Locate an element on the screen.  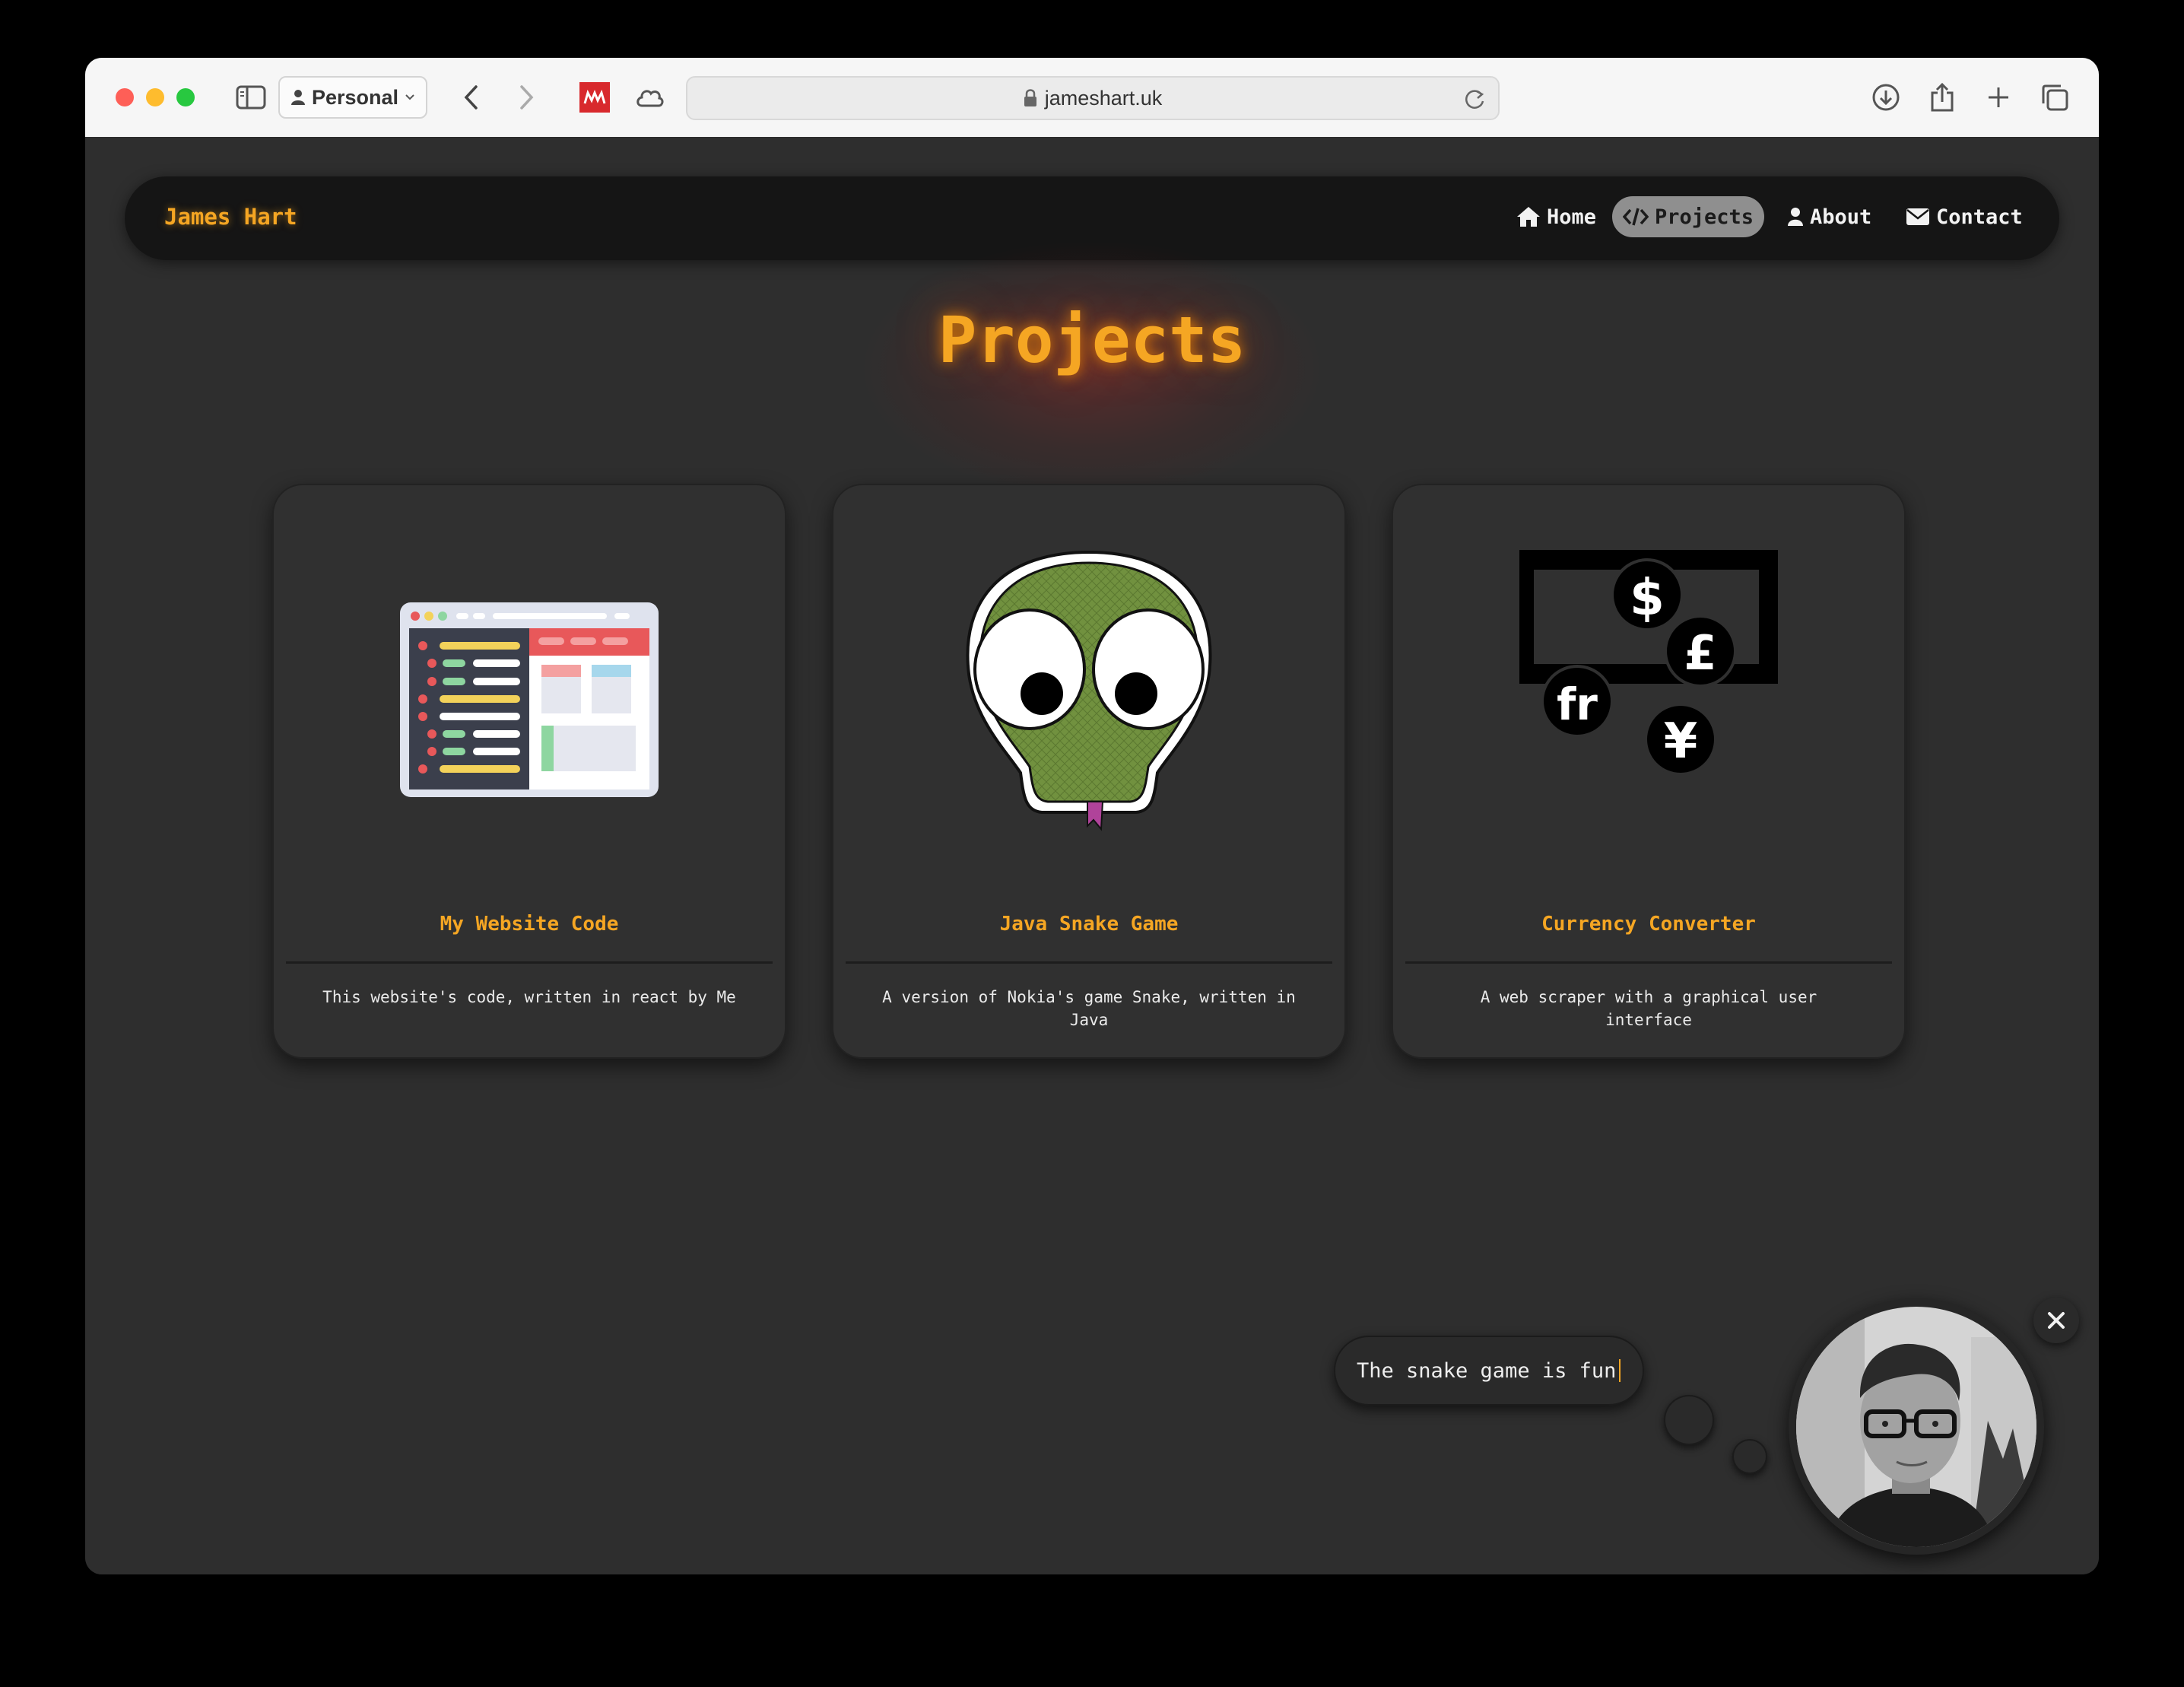
sidebar-toggle-icon is located at coordinates (251, 97).